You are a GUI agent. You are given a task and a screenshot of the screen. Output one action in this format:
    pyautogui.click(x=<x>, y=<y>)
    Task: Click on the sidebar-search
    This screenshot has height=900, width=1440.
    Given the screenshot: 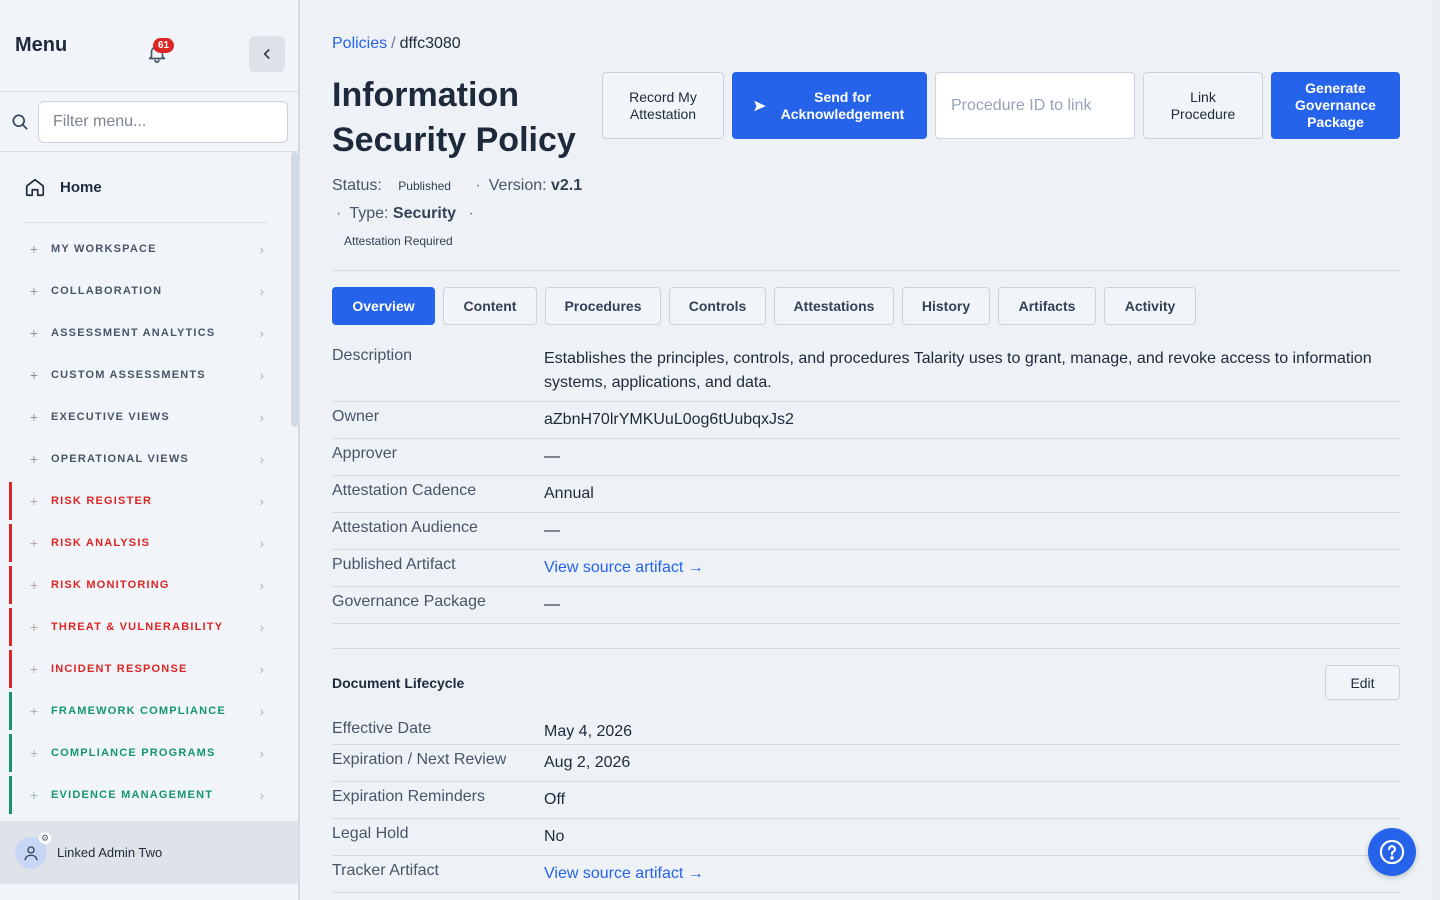 What is the action you would take?
    pyautogui.click(x=149, y=122)
    